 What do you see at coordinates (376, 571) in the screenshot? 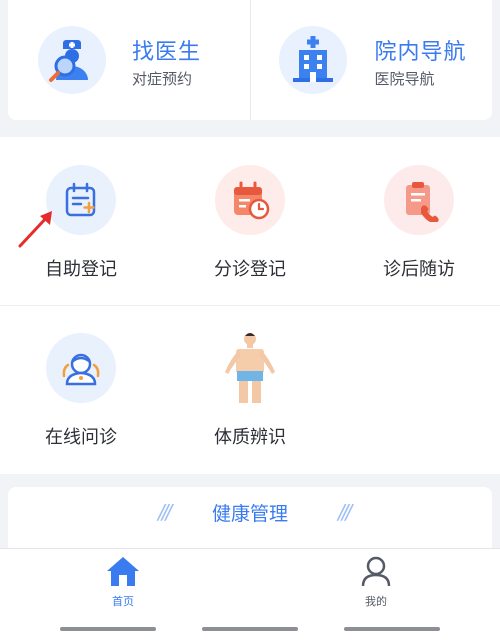
I see `profile-icon` at bounding box center [376, 571].